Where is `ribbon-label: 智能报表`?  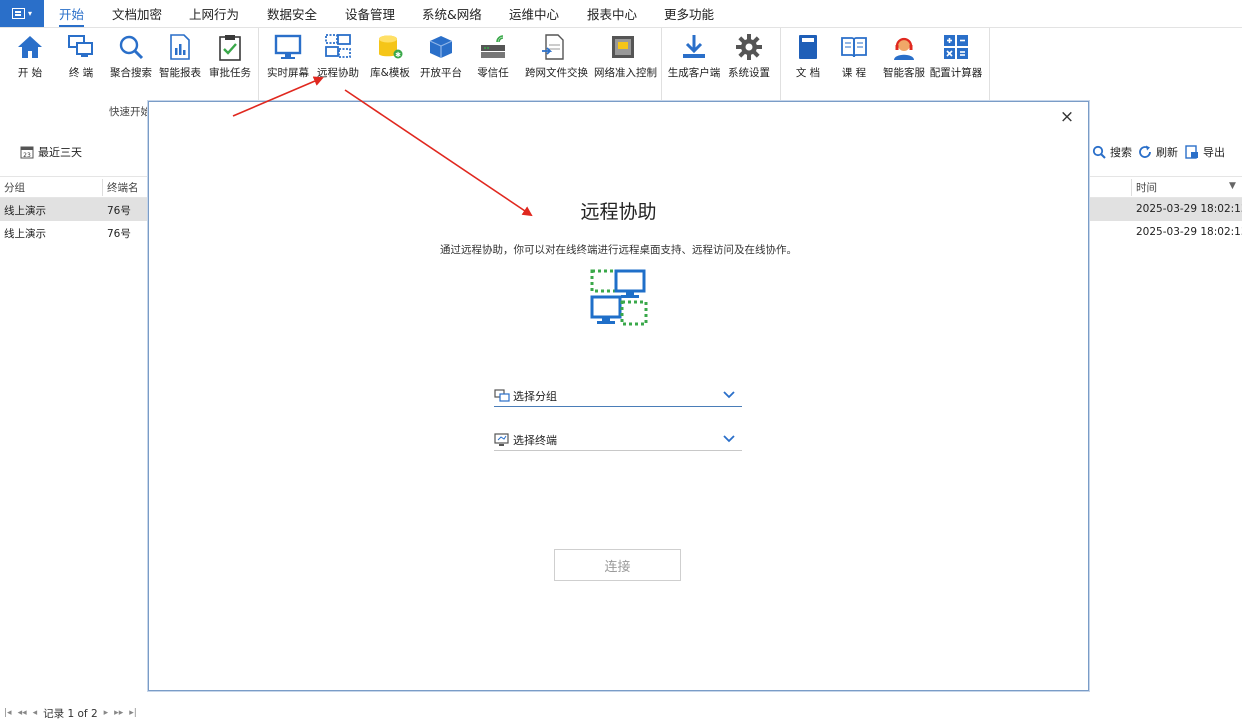 ribbon-label: 智能报表 is located at coordinates (180, 73).